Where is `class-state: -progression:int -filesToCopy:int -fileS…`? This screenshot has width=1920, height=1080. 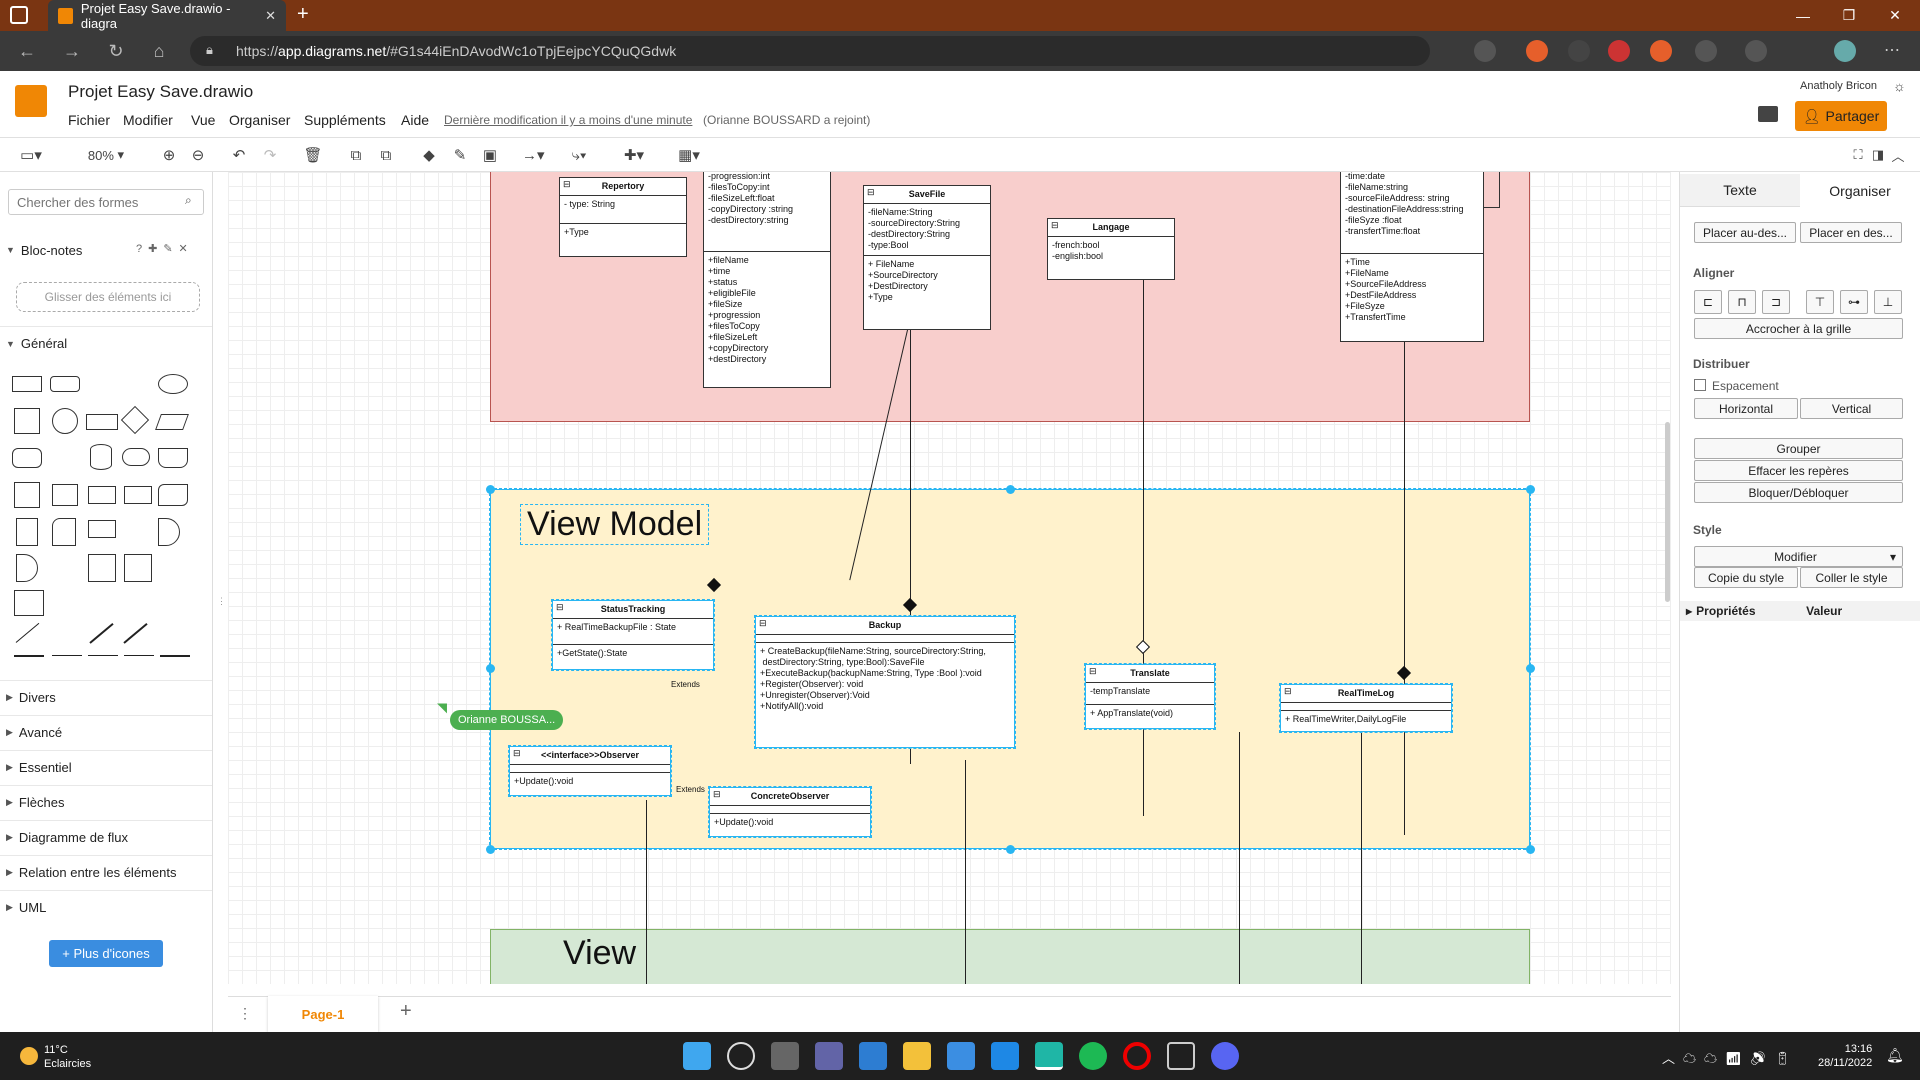
class-state: -progression:int -filesToCopy:int -fileS… is located at coordinates (767, 280).